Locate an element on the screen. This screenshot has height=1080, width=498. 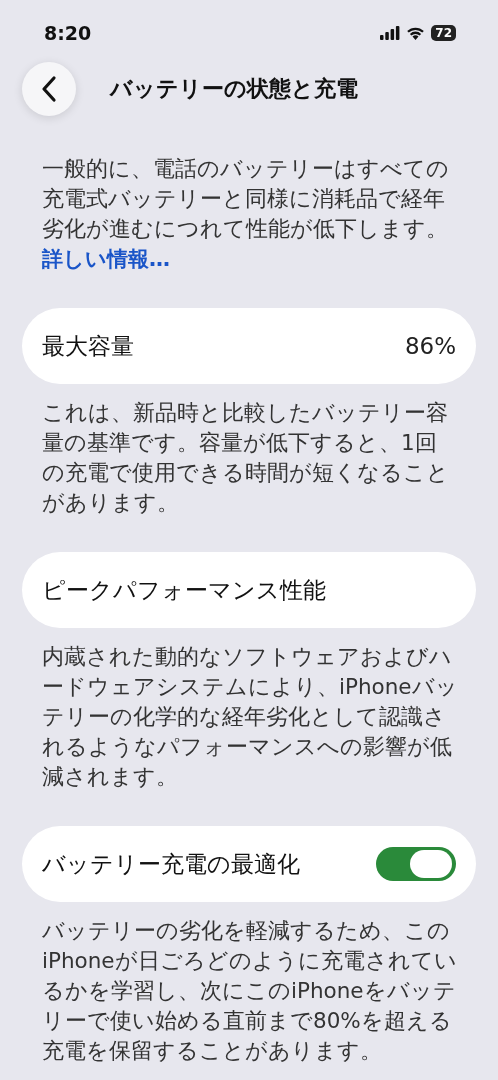
intro-text: 一般的に、電話のバッテリーはすべての充電式バッテリーと同様に消耗品で経年劣化が進むにつれて性能が低下します。 is located at coordinates (246, 199).